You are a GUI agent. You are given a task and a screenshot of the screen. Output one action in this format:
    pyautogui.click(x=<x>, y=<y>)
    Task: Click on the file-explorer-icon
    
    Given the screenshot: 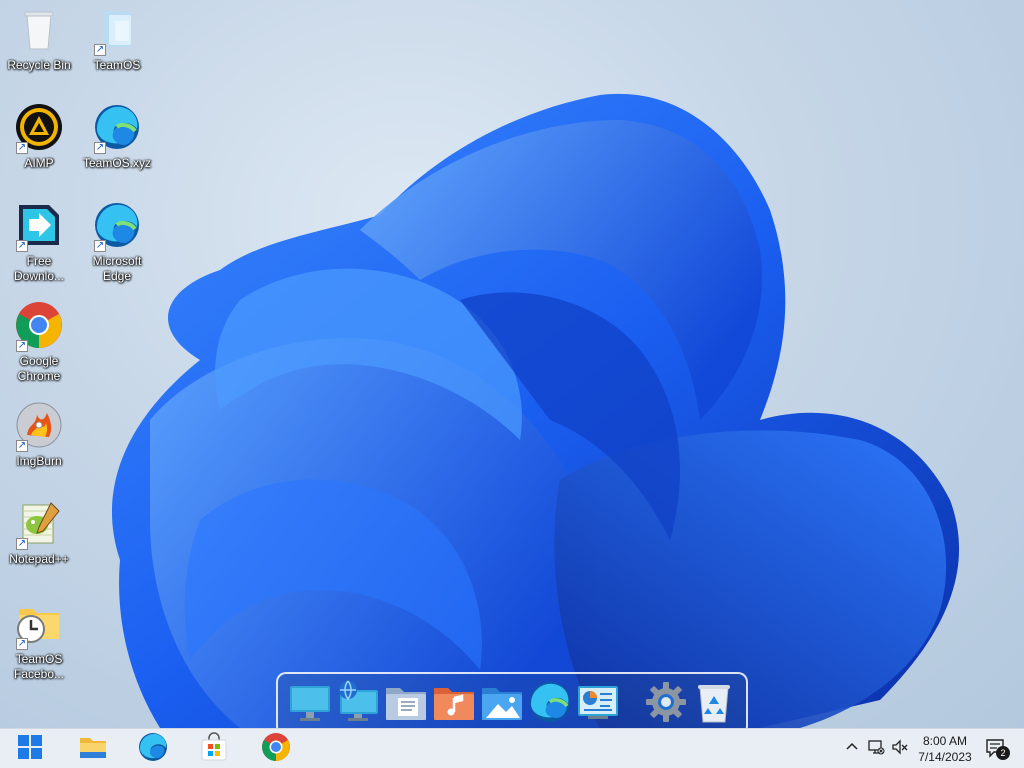 What is the action you would take?
    pyautogui.click(x=93, y=749)
    